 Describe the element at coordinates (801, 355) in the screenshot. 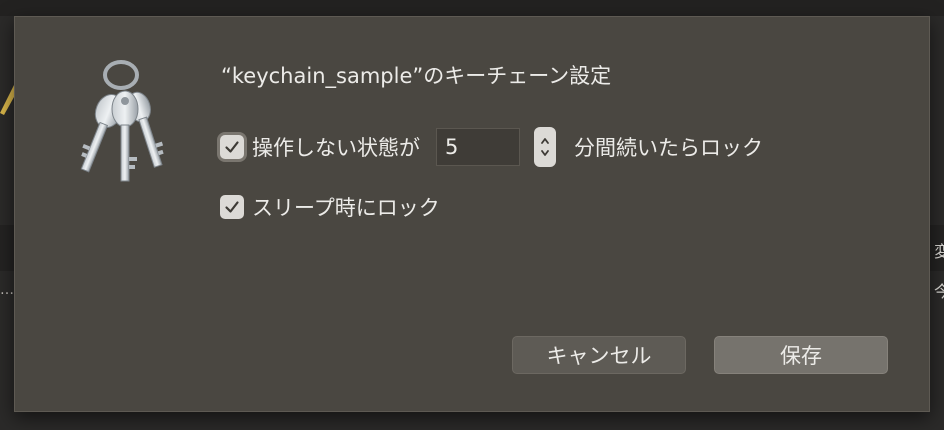

I see `save-button: 保存` at that location.